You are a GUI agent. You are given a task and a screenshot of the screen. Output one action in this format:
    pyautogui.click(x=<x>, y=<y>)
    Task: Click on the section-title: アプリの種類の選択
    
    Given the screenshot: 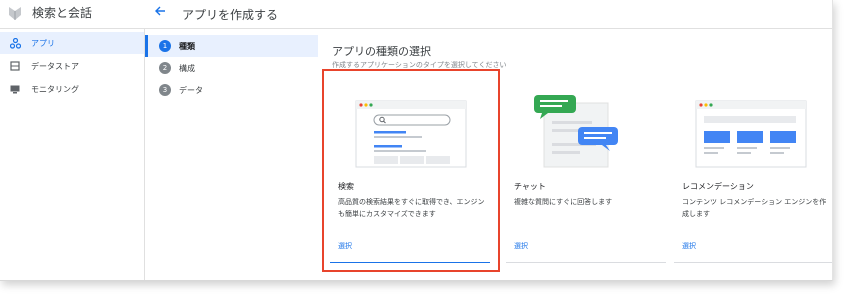 What is the action you would take?
    pyautogui.click(x=381, y=51)
    